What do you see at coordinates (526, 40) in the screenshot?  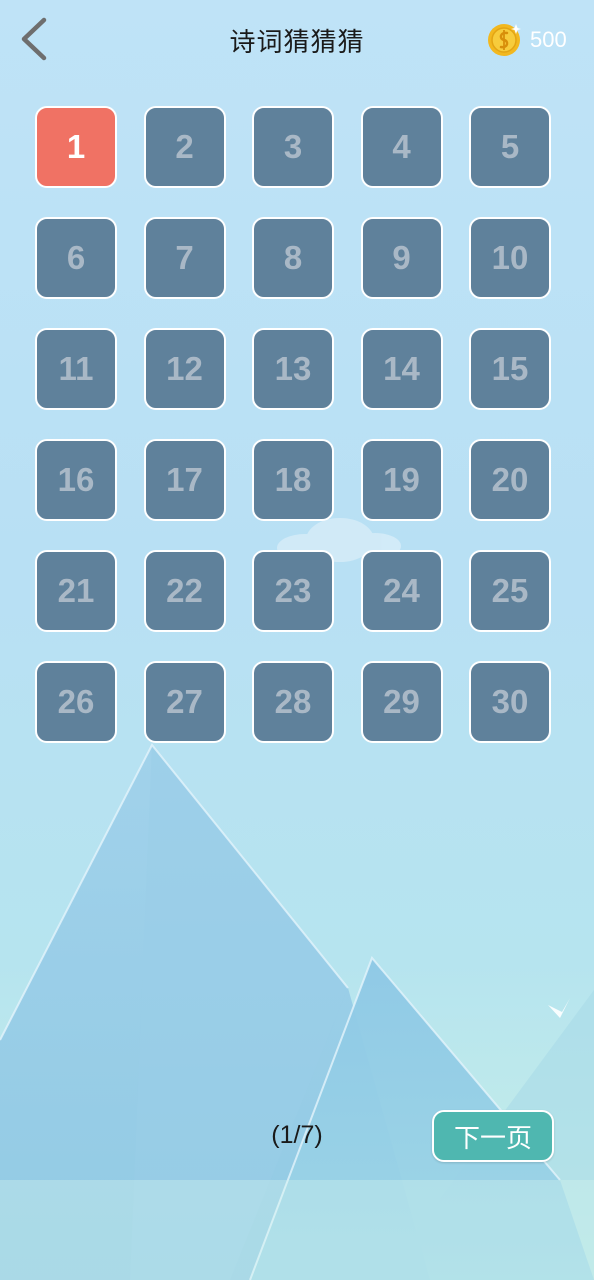 I see `coin-balance: 500` at bounding box center [526, 40].